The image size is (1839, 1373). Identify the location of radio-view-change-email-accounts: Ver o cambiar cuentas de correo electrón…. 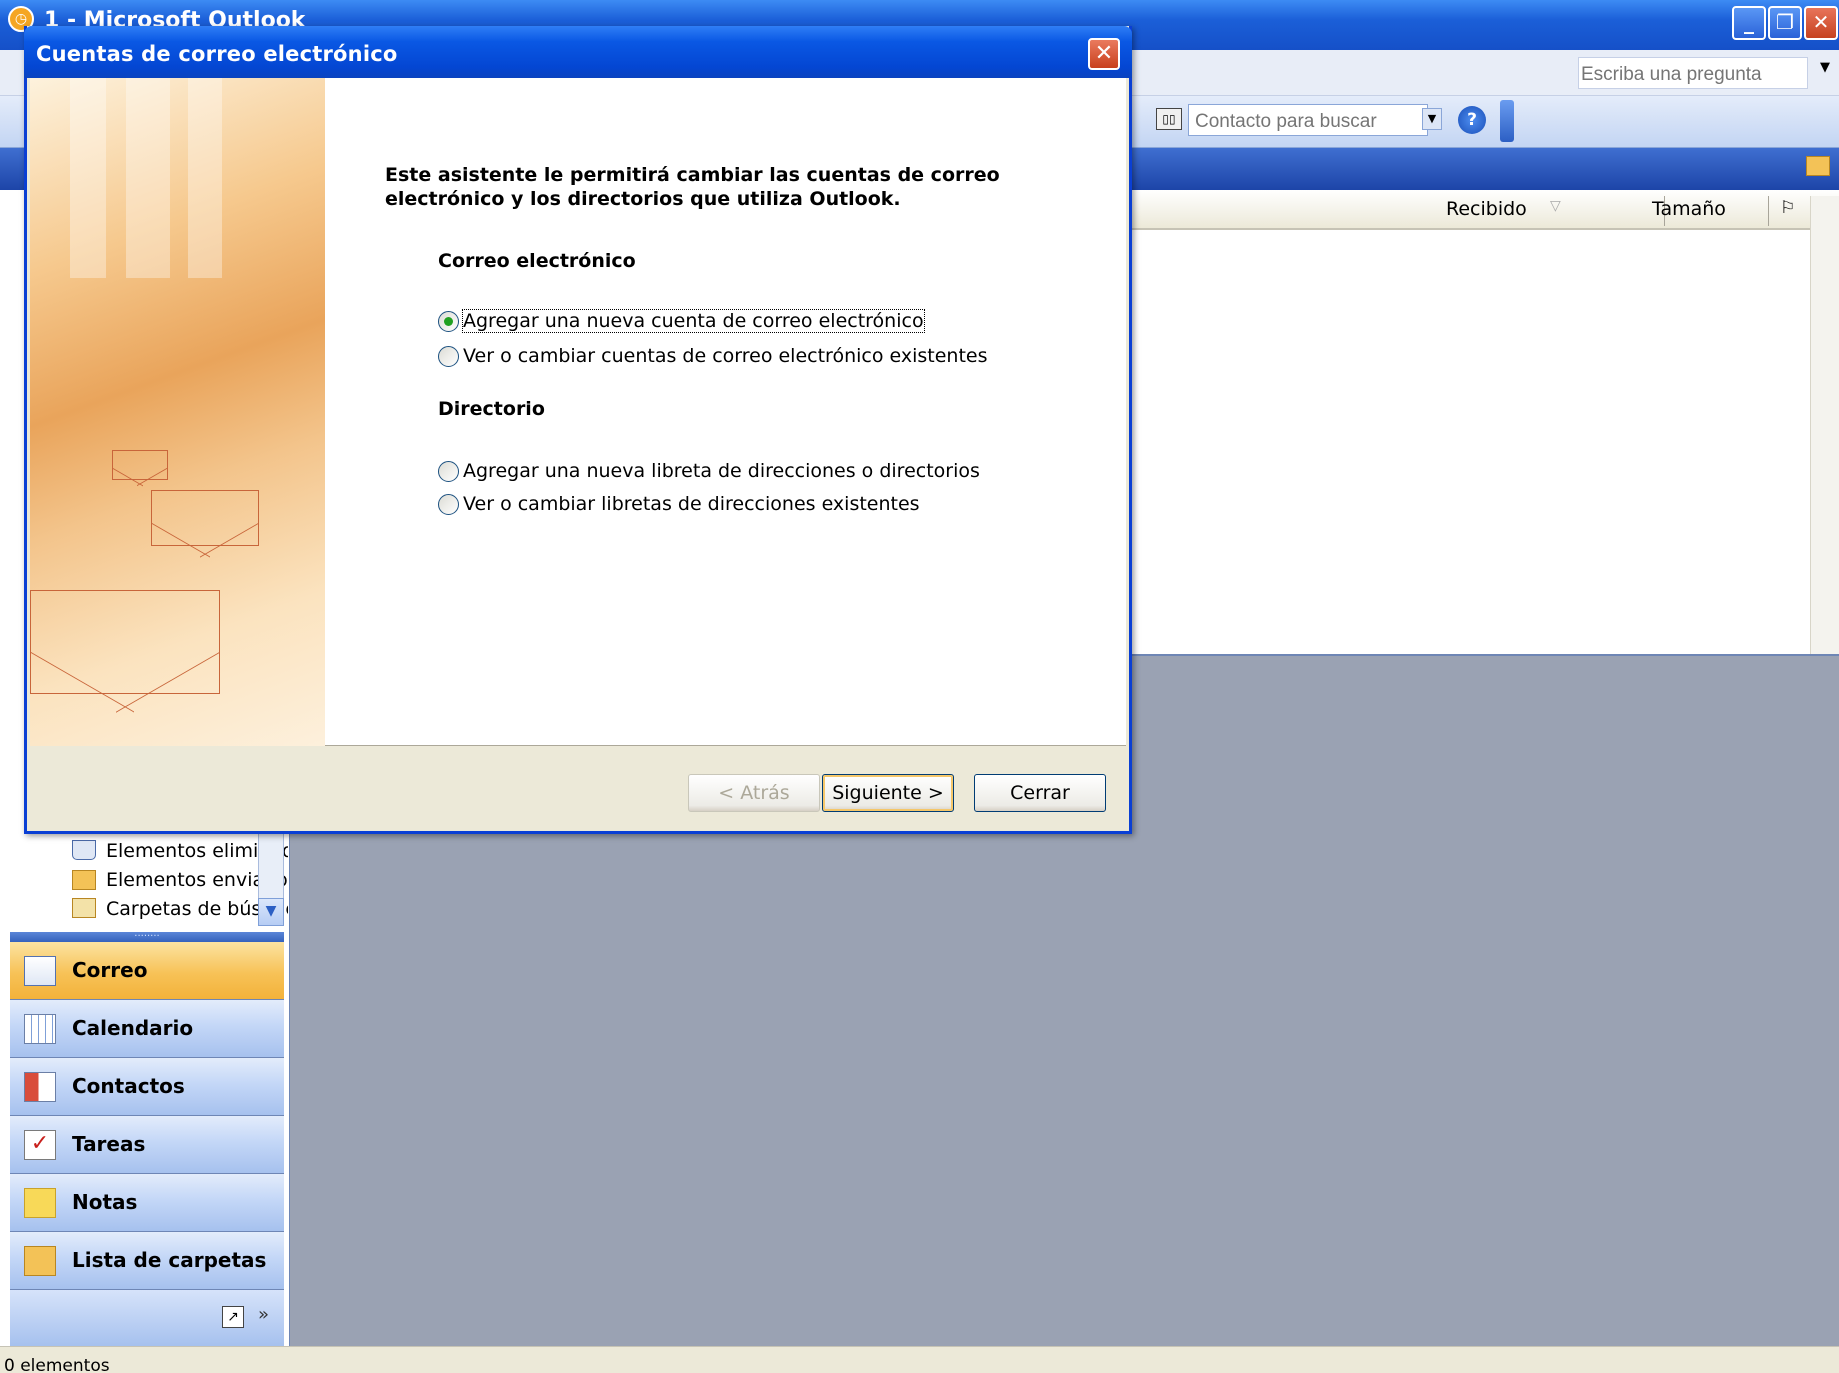
(713, 356).